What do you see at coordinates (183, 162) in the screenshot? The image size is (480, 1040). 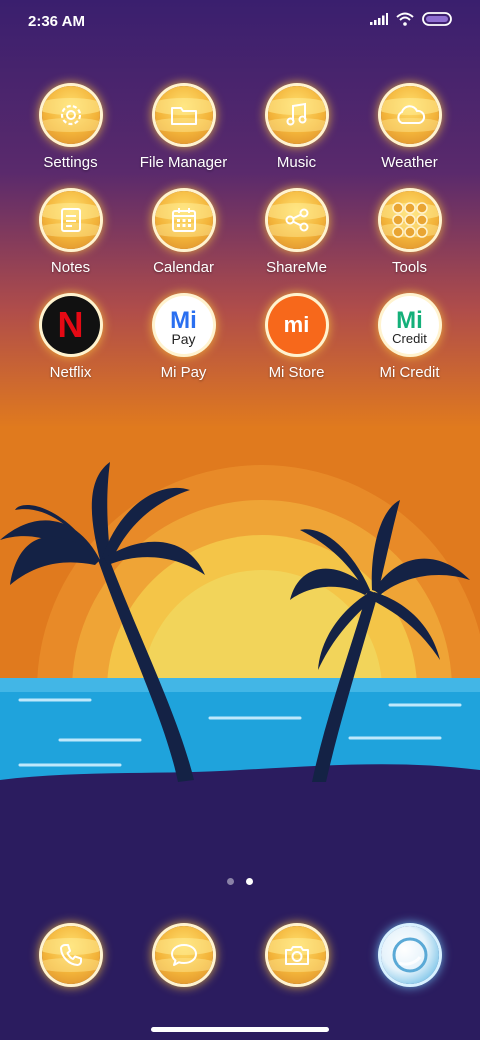 I see `app-label: File Manager` at bounding box center [183, 162].